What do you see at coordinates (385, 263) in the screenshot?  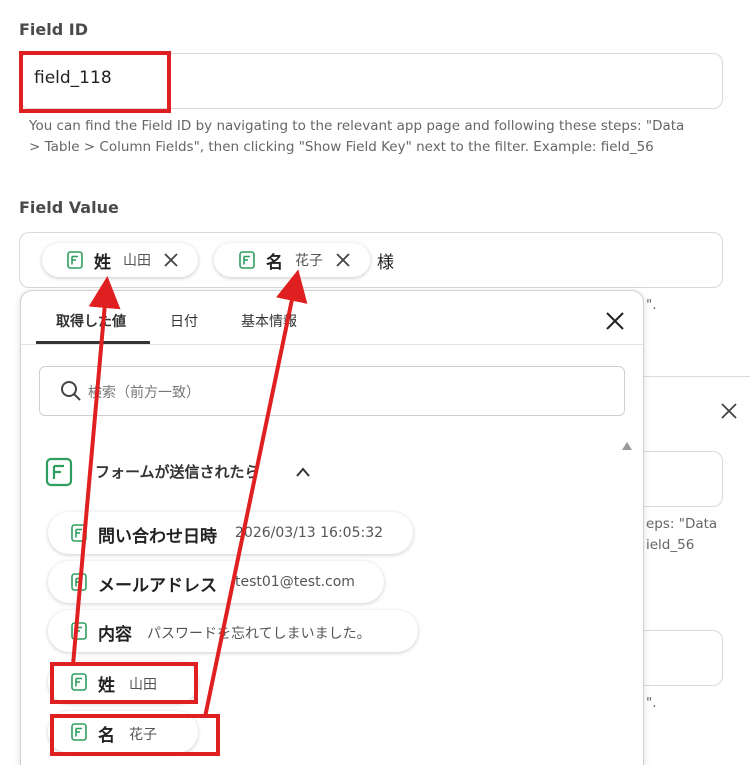 I see `value-suffix: 様` at bounding box center [385, 263].